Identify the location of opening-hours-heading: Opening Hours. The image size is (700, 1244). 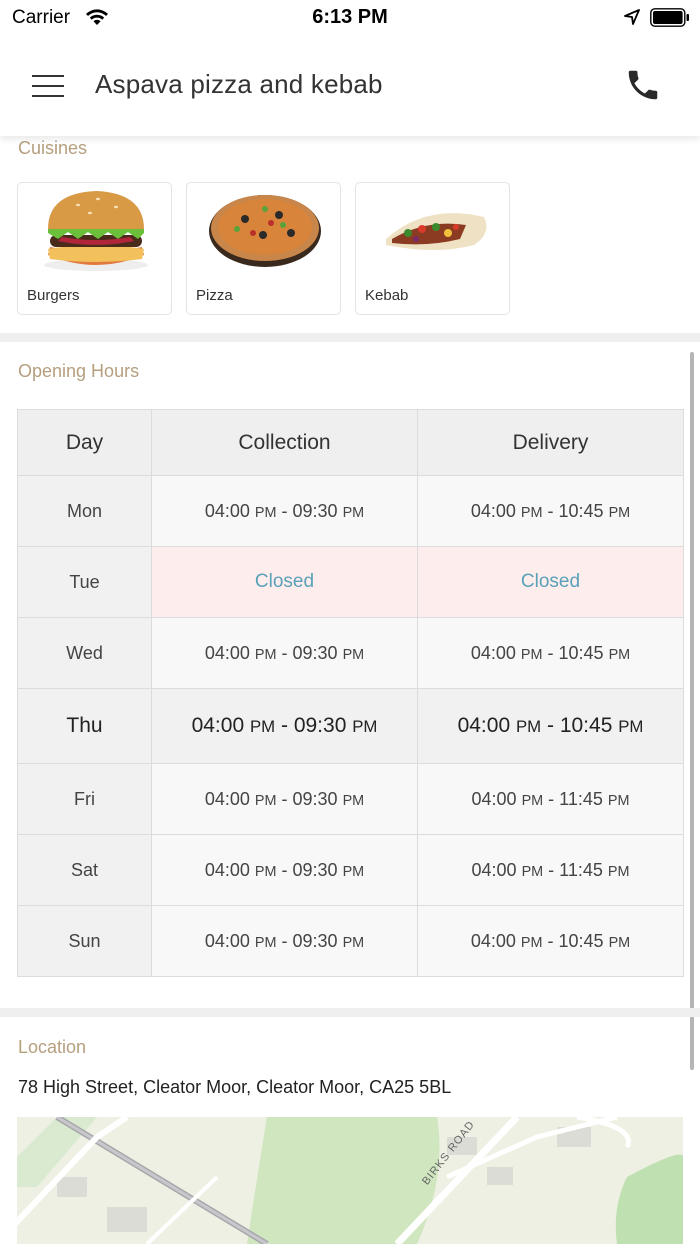
(79, 371).